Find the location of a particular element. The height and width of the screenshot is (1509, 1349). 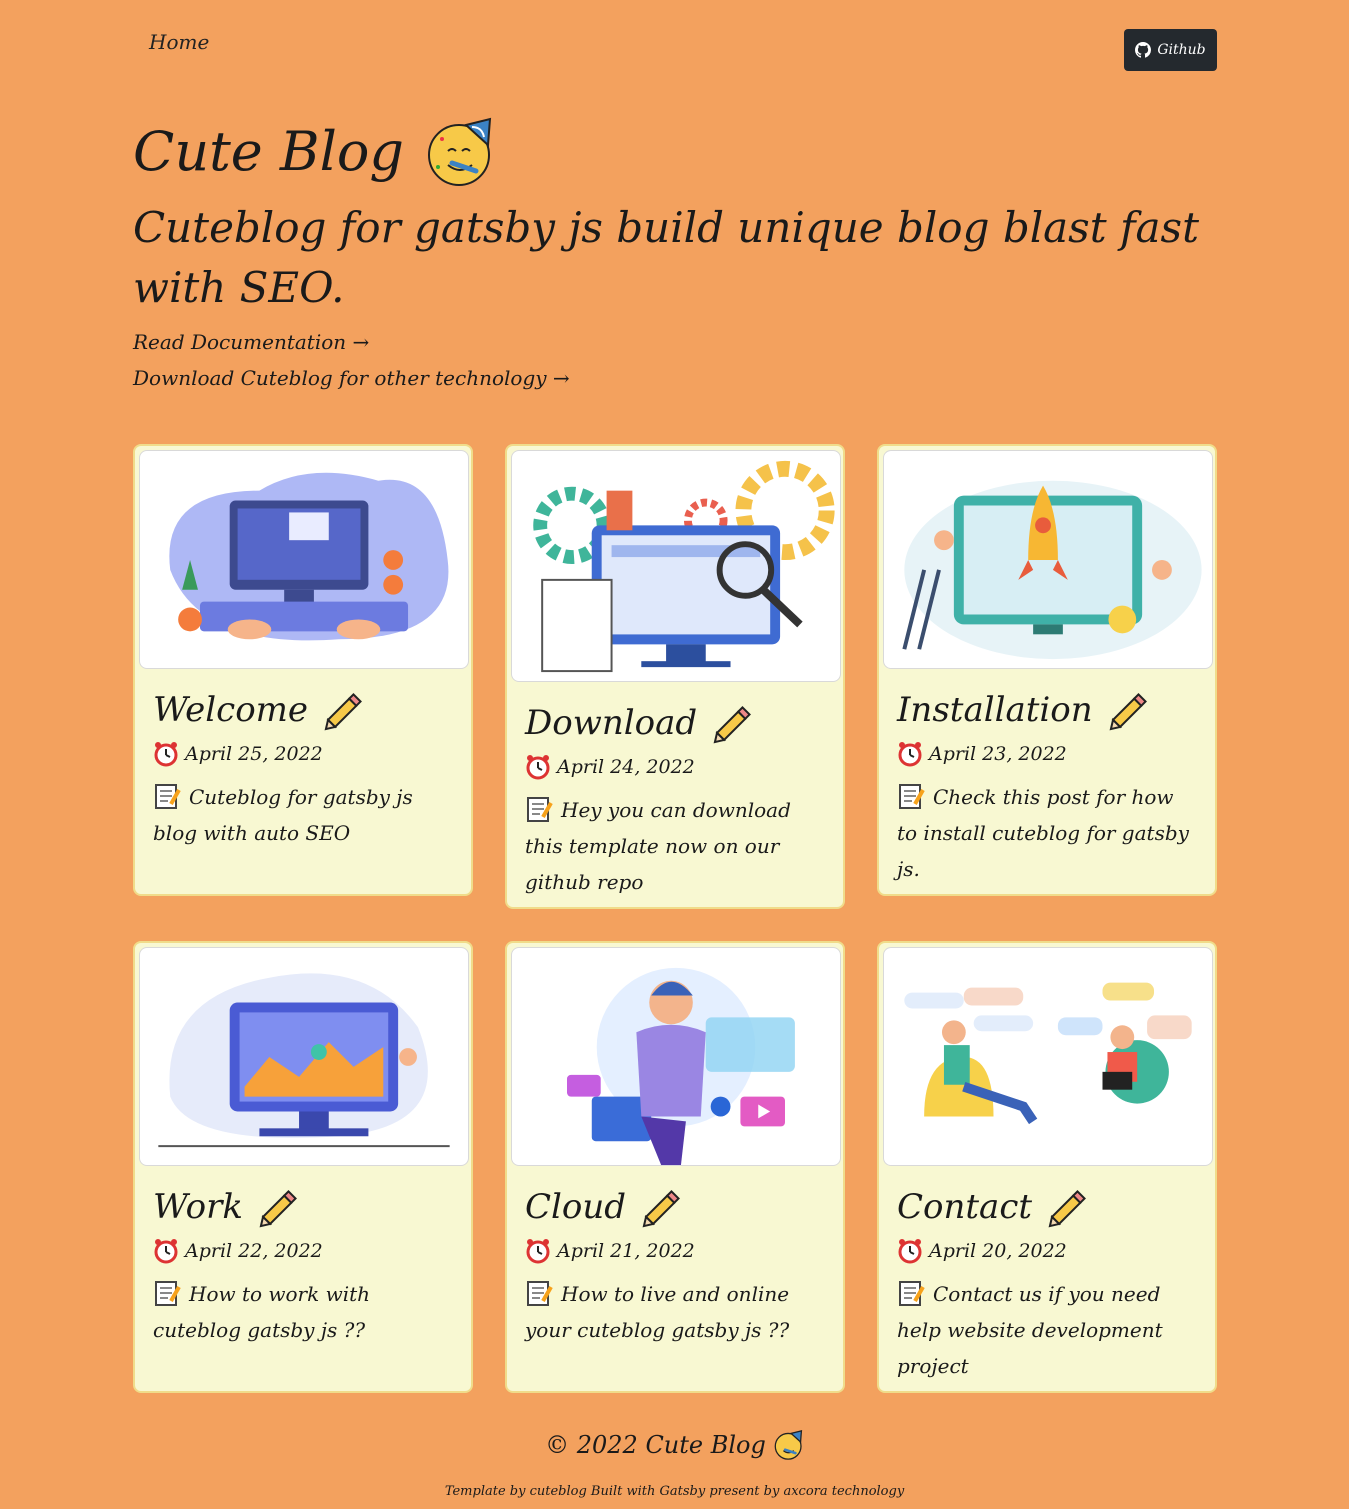

chat-people-illustration-icon is located at coordinates (1048, 1053).